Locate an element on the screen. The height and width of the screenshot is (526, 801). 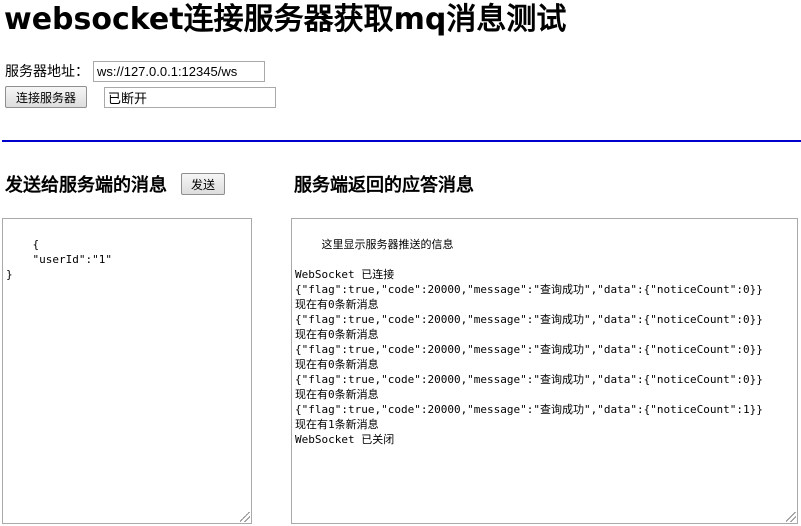
page-title: websocket连接服务器获取mq消息测试 is located at coordinates (285, 19).